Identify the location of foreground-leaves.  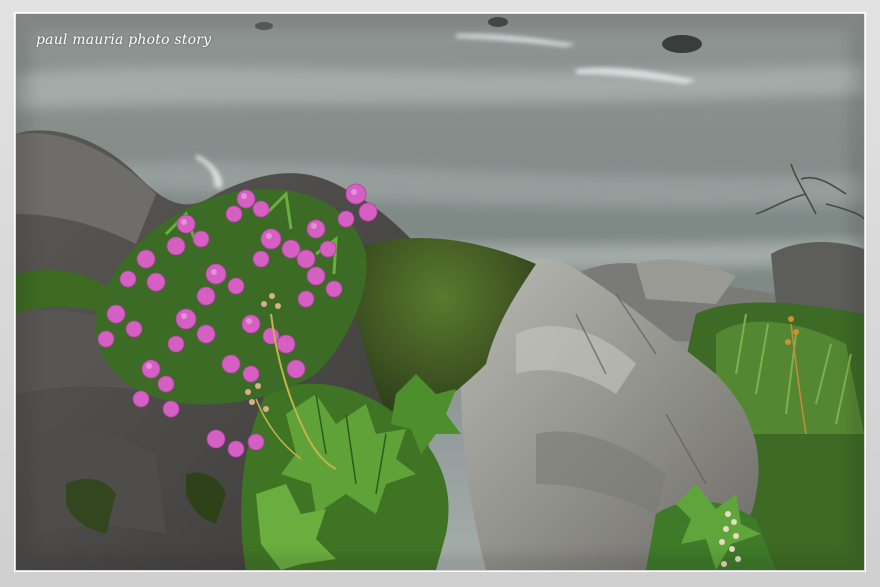
(351, 472).